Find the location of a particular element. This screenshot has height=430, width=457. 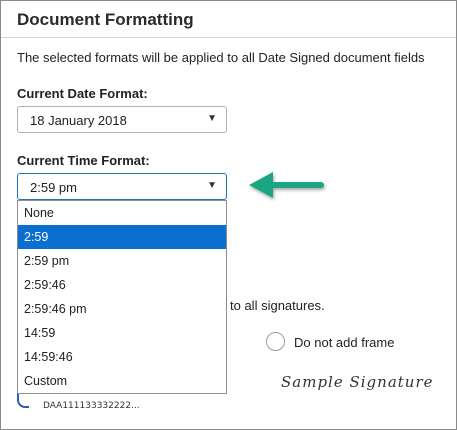

time-format-value: 2:59 pm is located at coordinates (53, 187).